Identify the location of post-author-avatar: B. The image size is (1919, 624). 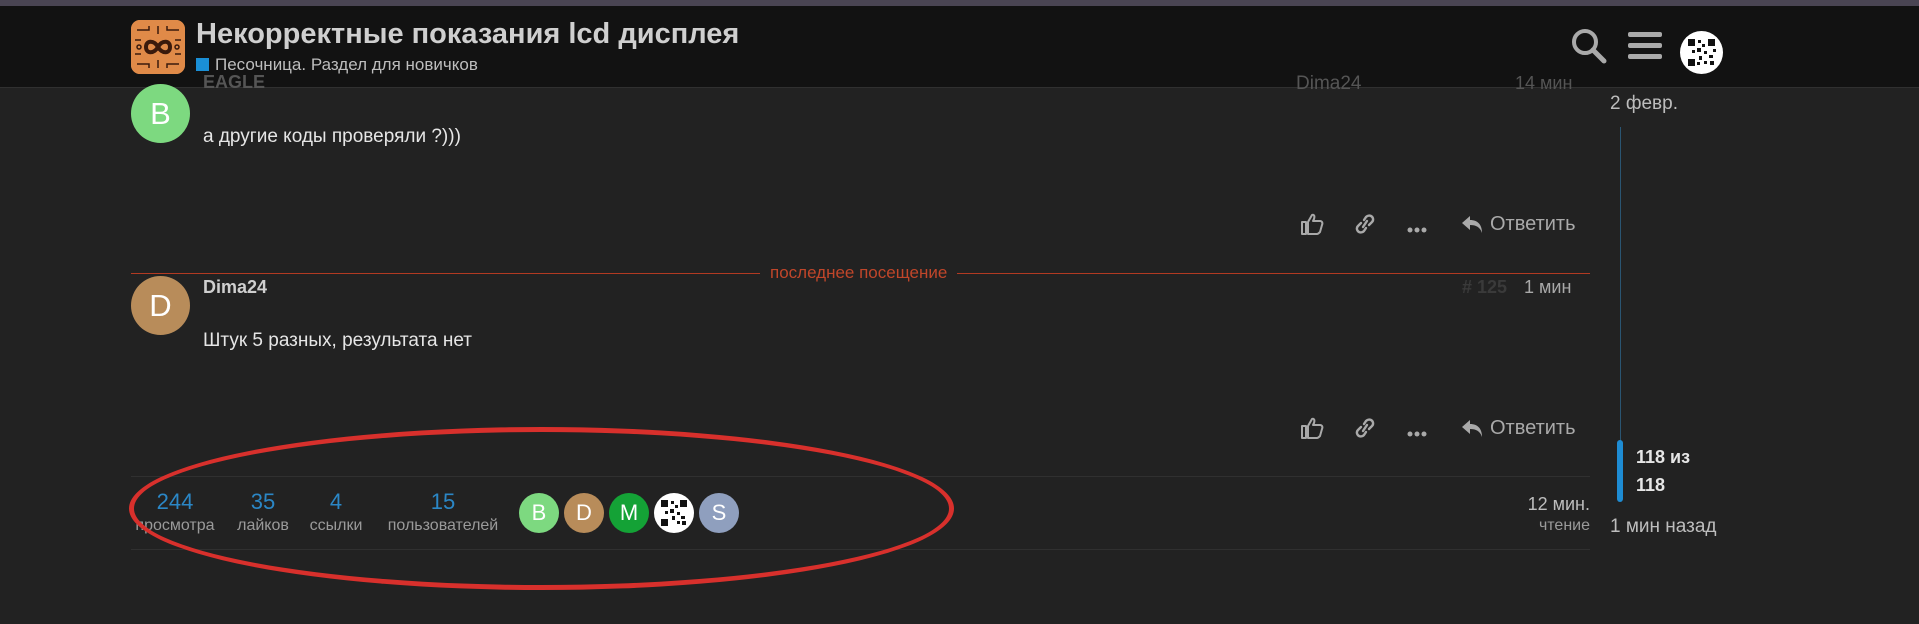
(160, 113).